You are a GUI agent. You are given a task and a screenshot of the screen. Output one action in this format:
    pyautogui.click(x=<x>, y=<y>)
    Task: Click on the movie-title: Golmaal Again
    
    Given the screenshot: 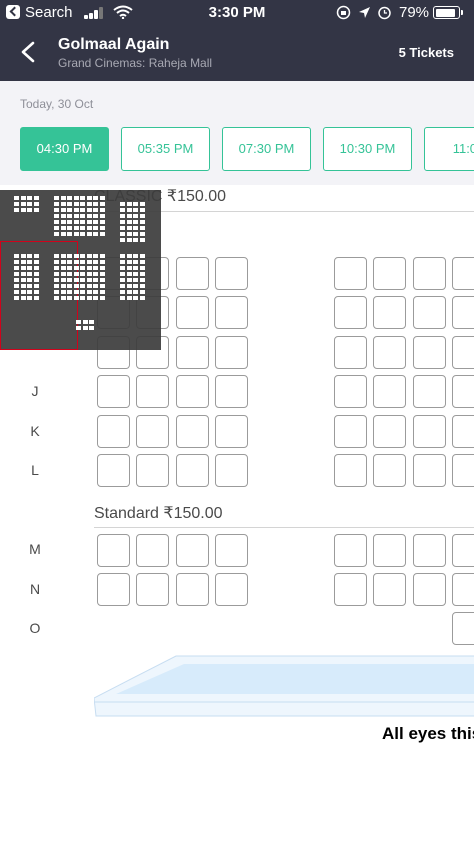 What is the action you would take?
    pyautogui.click(x=114, y=44)
    